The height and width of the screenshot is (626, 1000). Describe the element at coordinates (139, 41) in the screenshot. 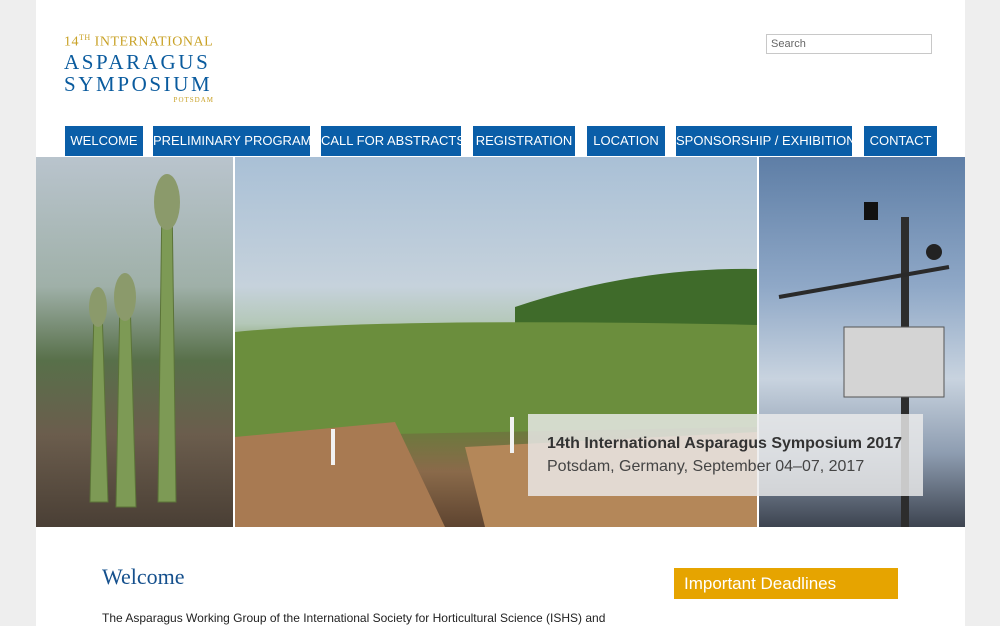

I see `logo-line-edition: 14TH INTERNATIONAL` at that location.